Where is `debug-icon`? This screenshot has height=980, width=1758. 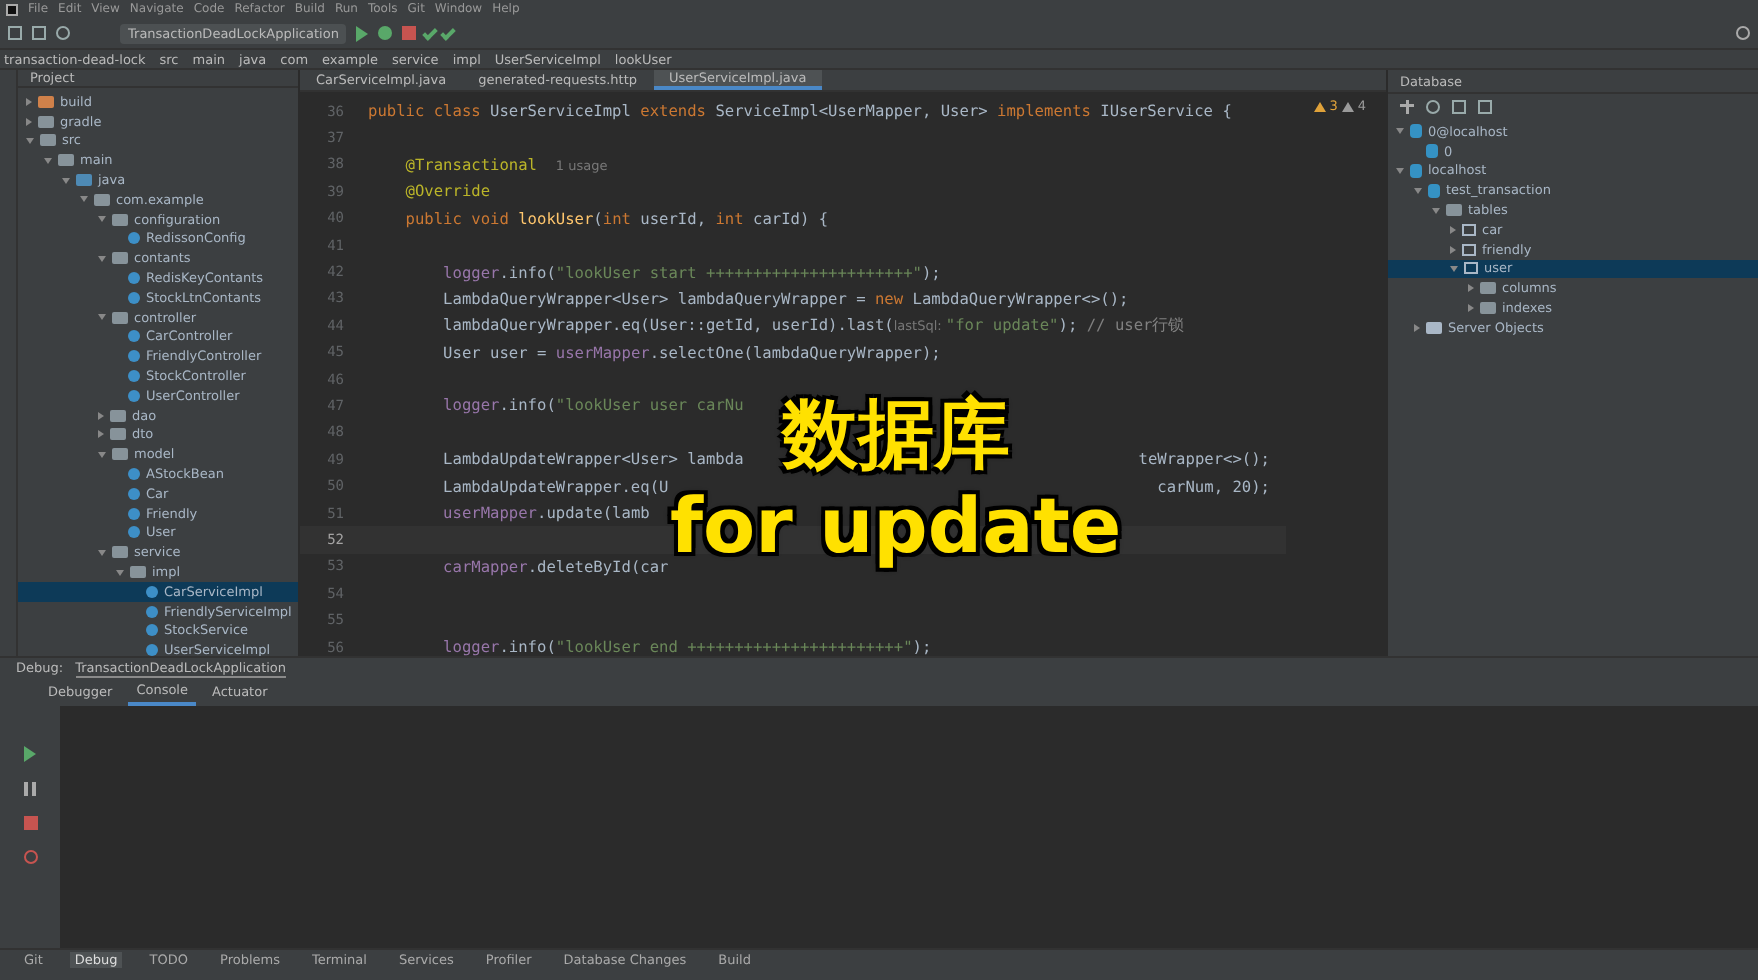 debug-icon is located at coordinates (385, 33).